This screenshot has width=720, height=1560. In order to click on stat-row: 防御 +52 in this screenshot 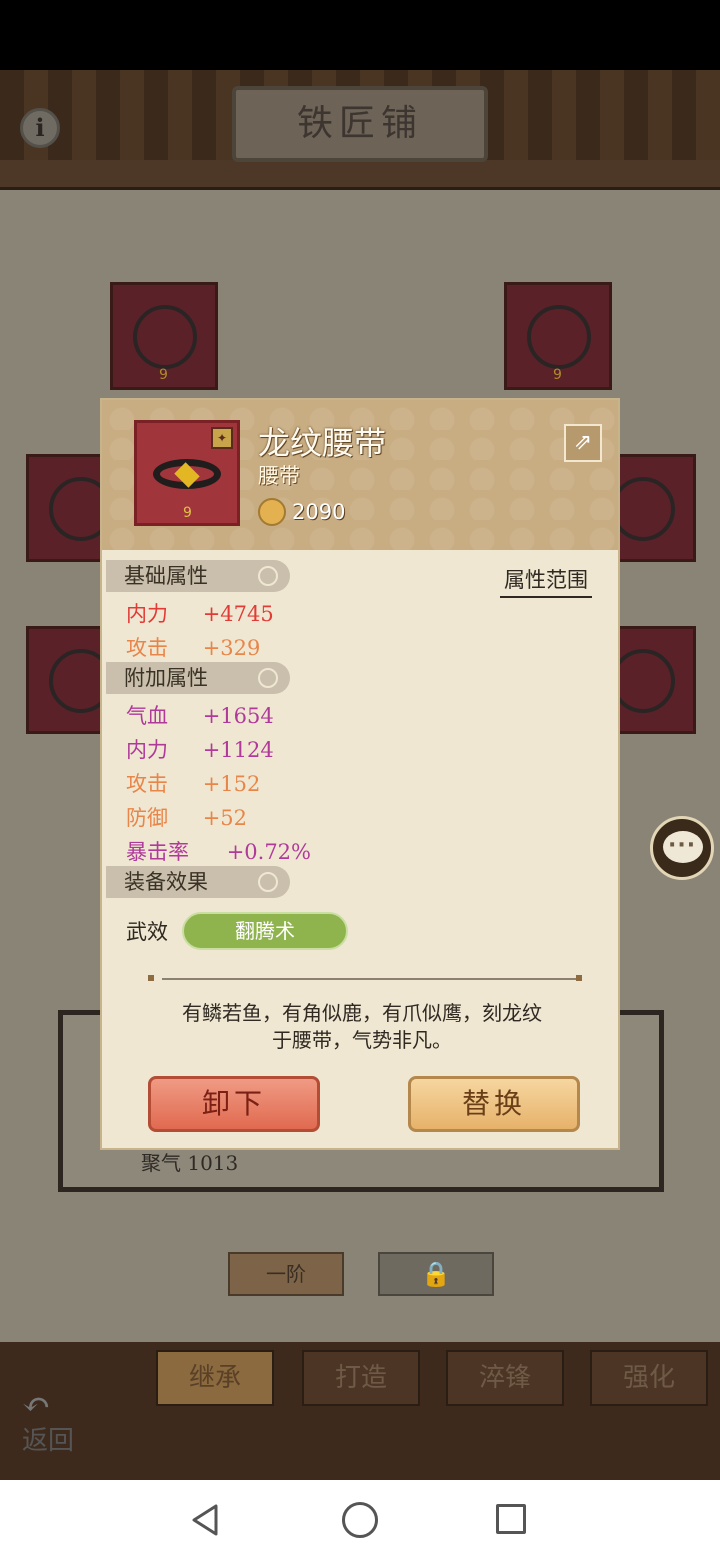, I will do `click(186, 817)`.